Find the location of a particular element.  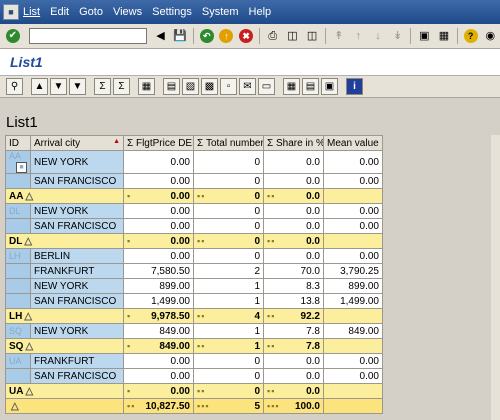

menu-help: Help is located at coordinates (260, 12).